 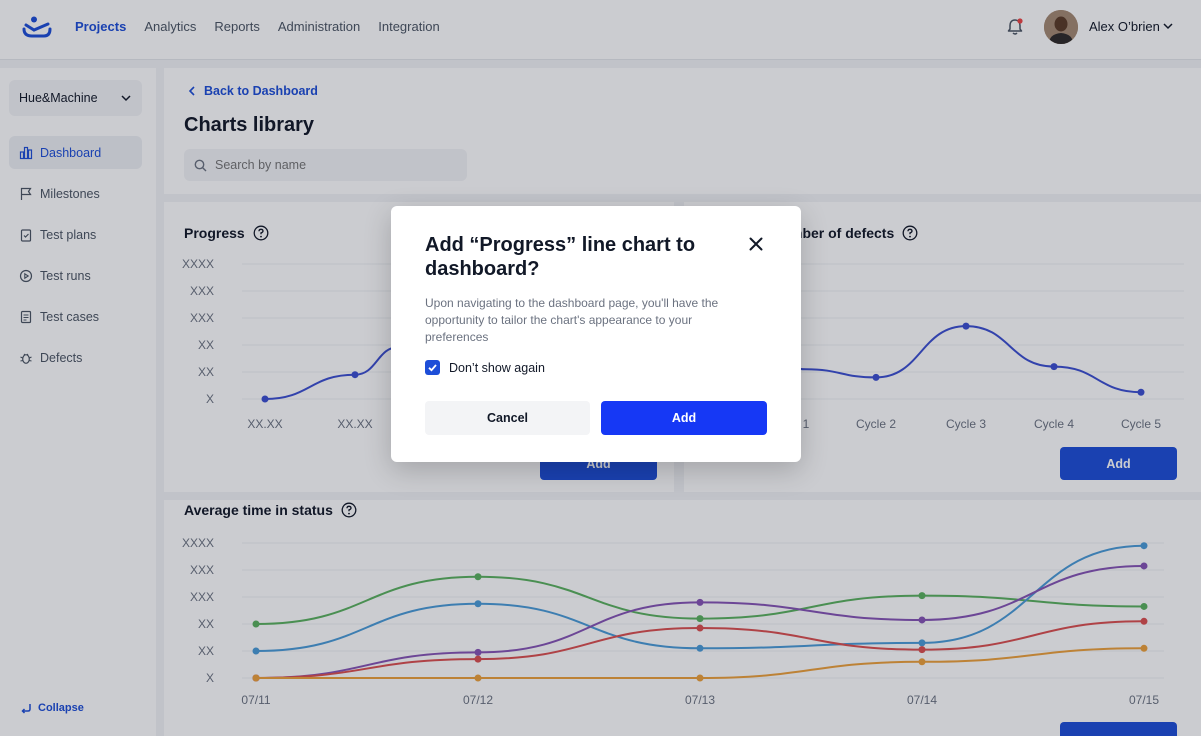 I want to click on checkmark-icon, so click(x=432, y=368).